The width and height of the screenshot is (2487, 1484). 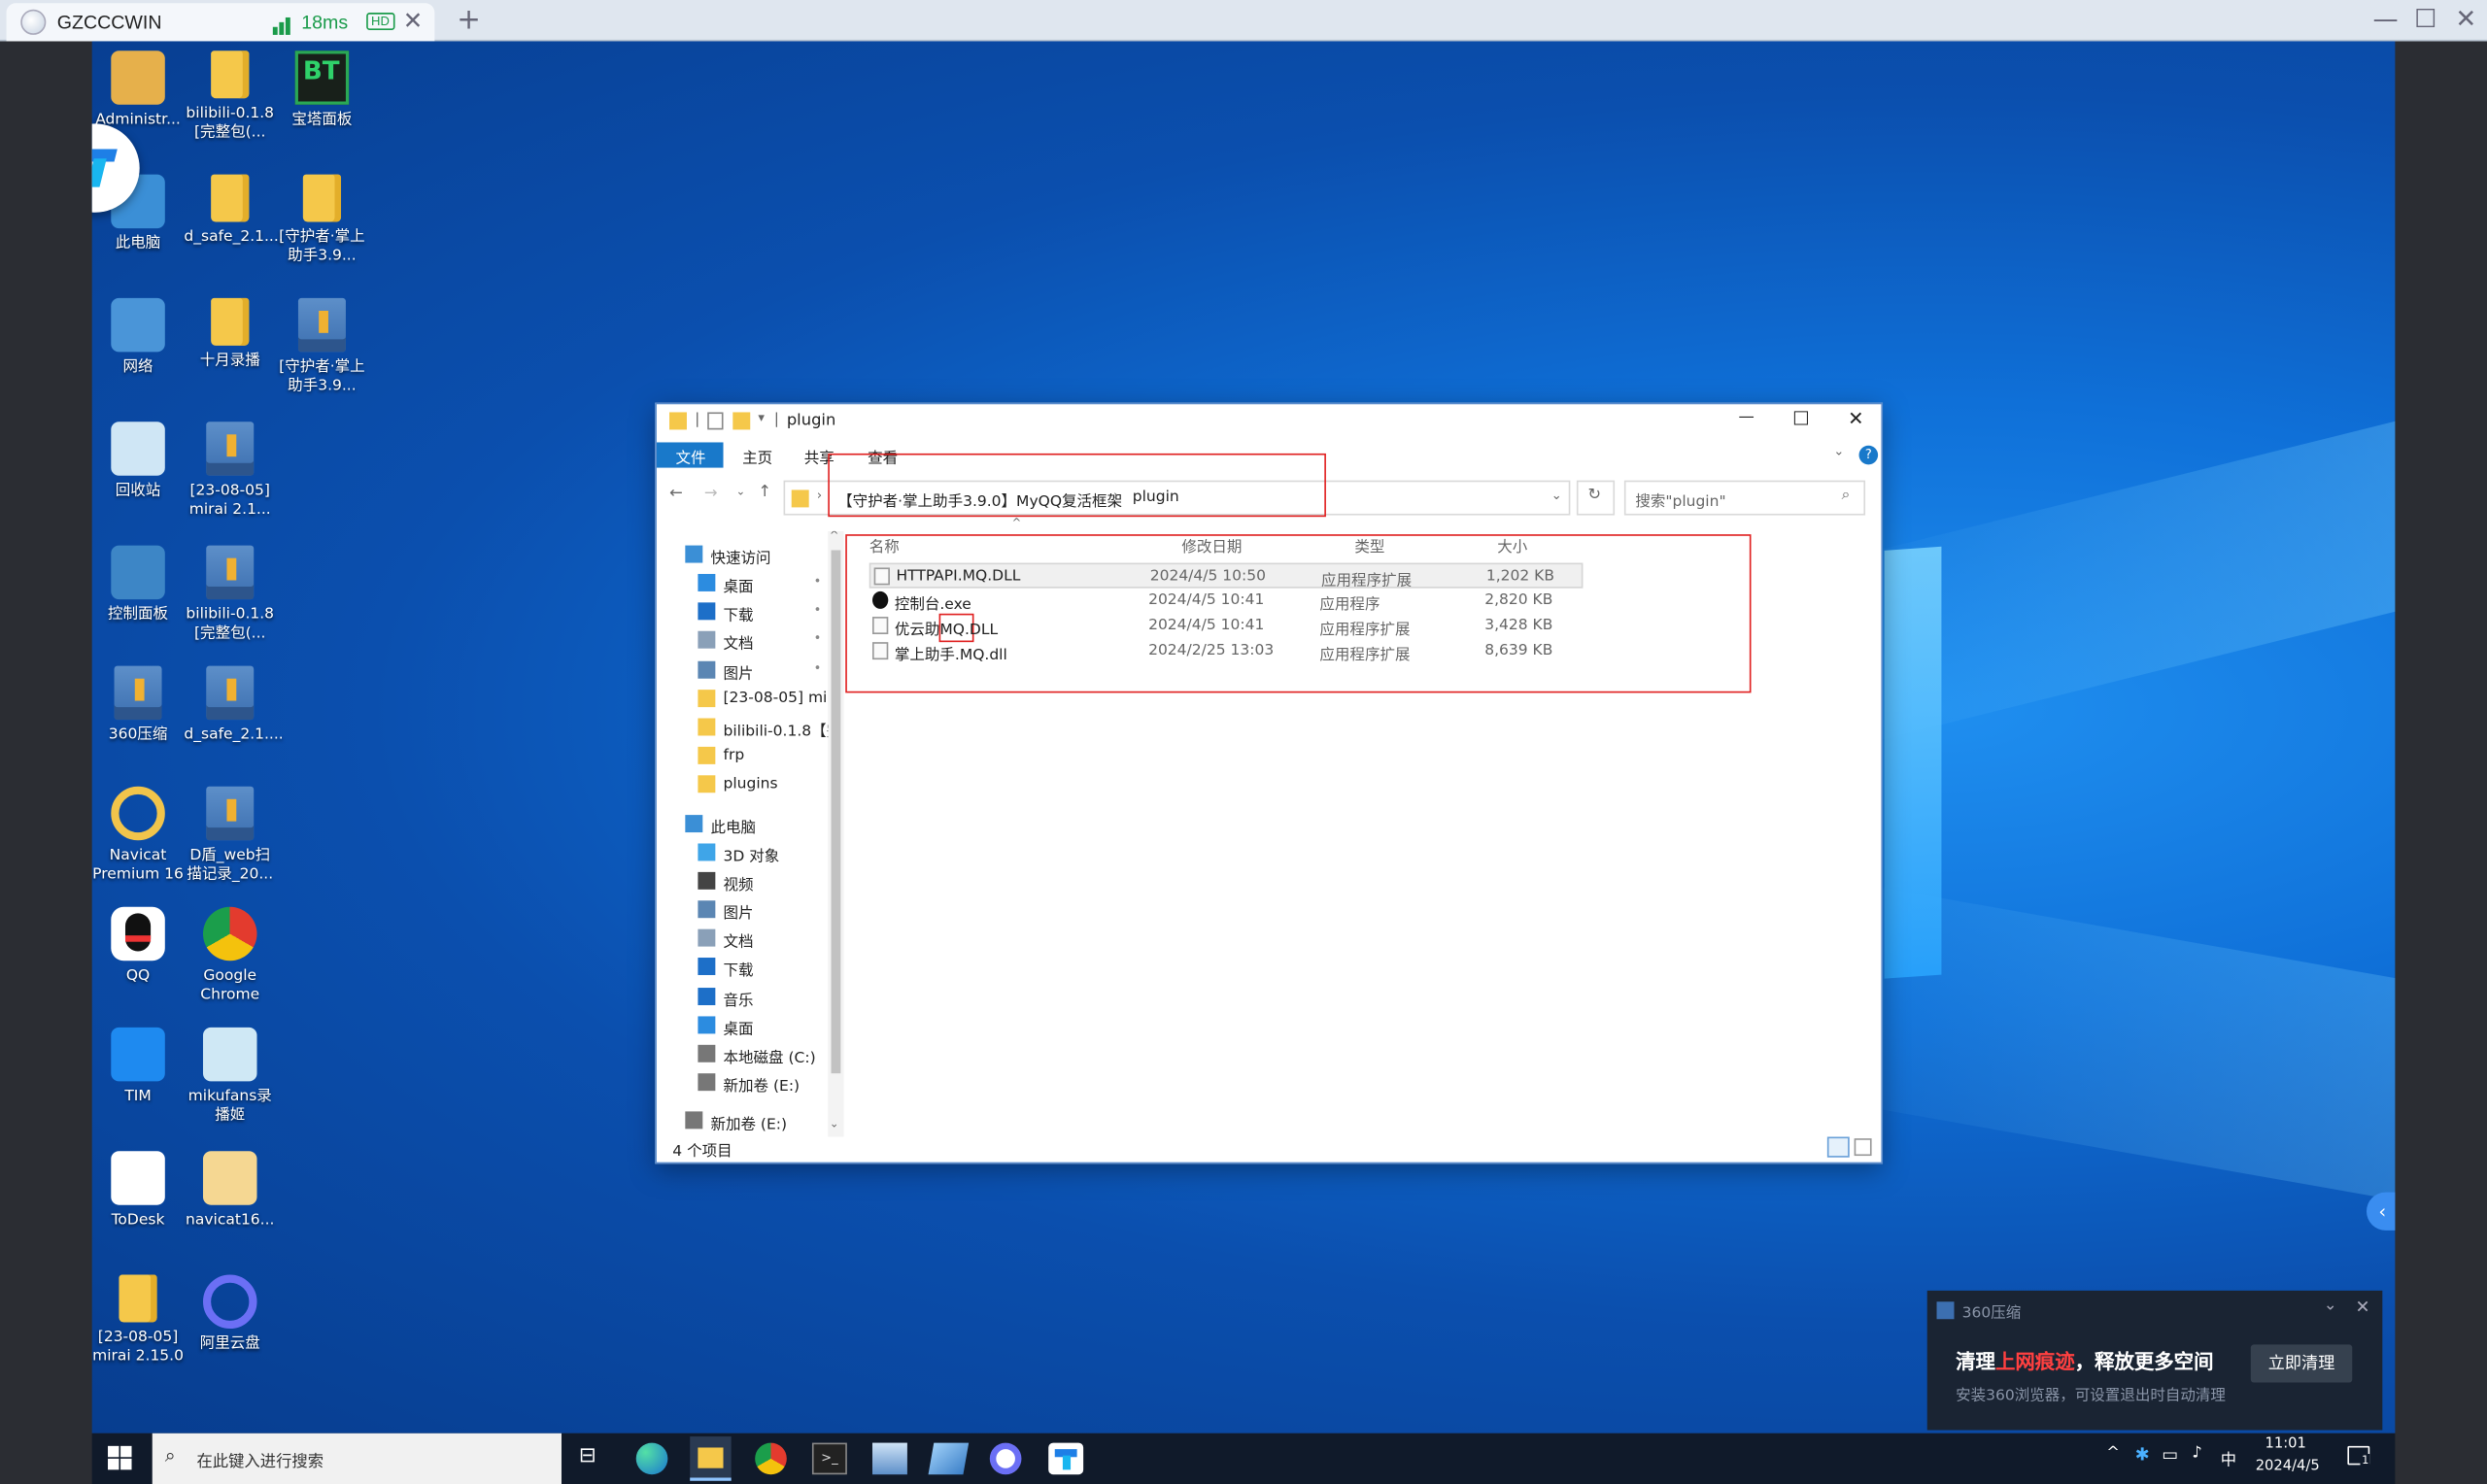 What do you see at coordinates (741, 421) in the screenshot?
I see `new-folder-icon` at bounding box center [741, 421].